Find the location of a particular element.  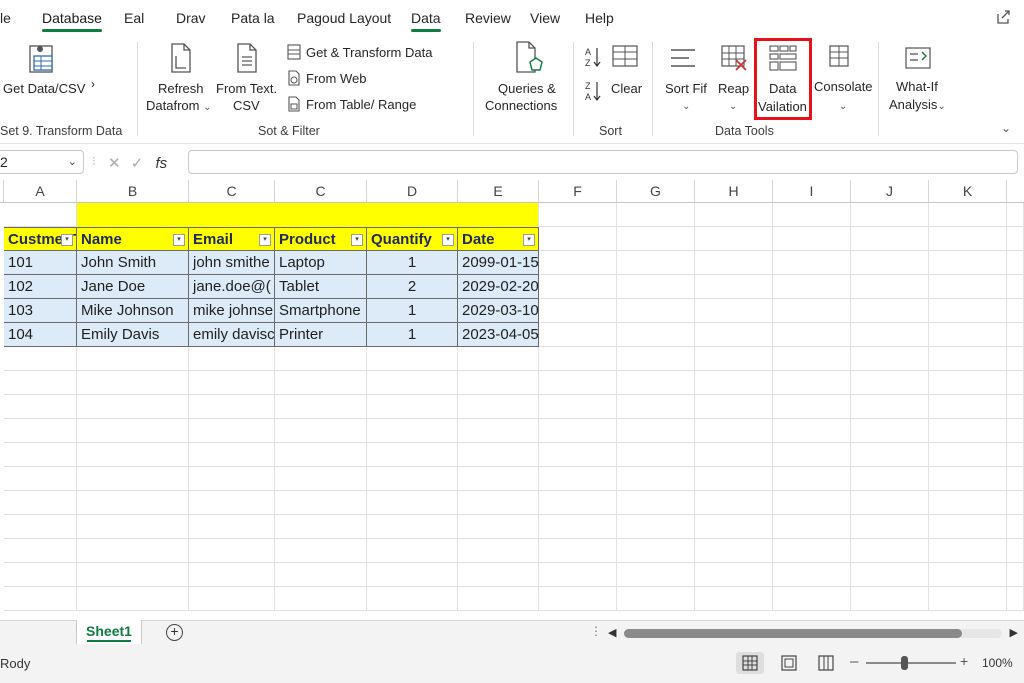

table-cell: jane.doe@( is located at coordinates (232, 287).